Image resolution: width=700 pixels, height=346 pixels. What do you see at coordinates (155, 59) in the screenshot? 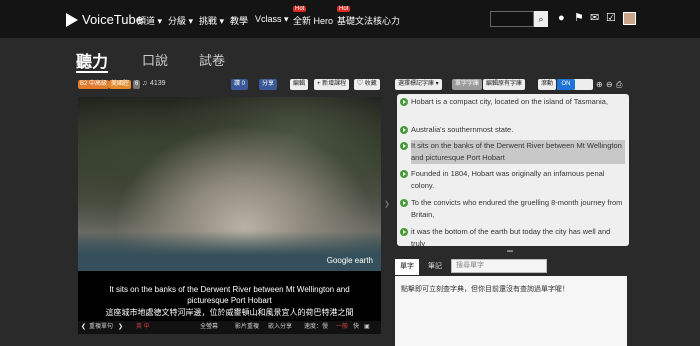
I see `tab-speaking: 口說` at bounding box center [155, 59].